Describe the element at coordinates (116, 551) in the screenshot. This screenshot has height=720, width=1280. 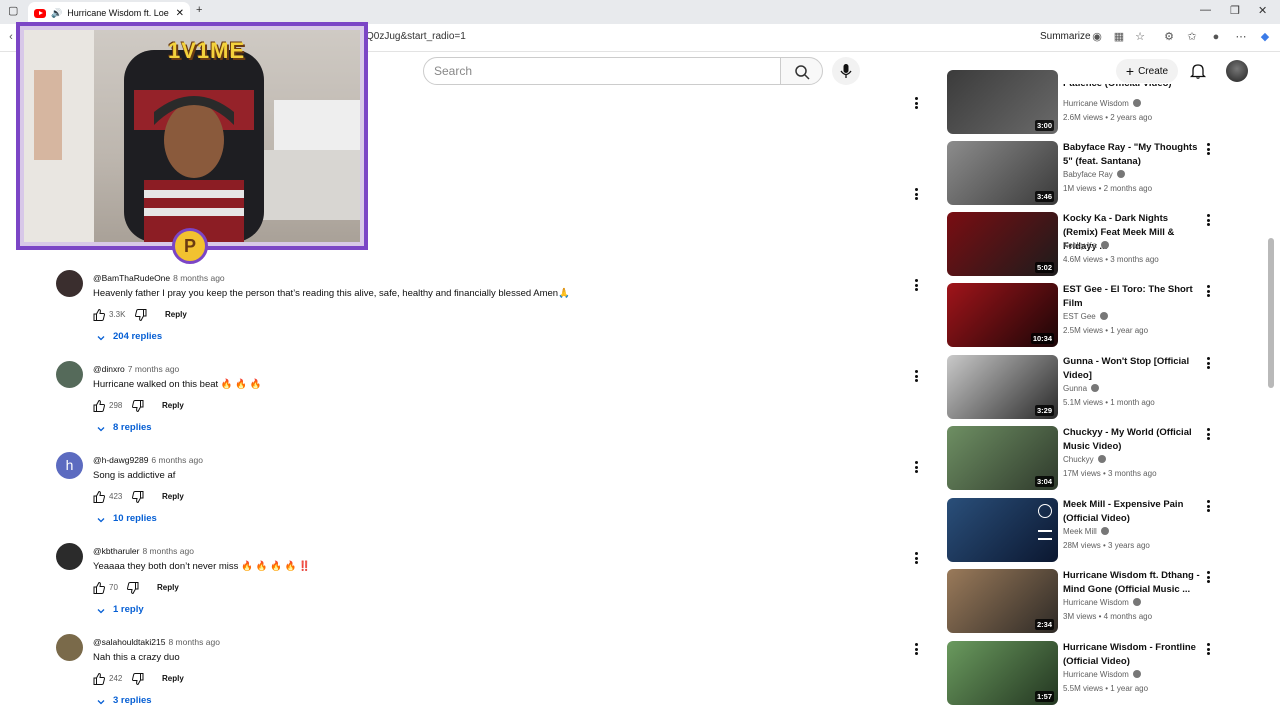
I see `comment-author: @kbtharuler` at that location.